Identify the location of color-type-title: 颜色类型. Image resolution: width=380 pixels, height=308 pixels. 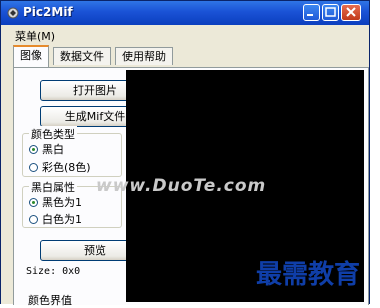
(53, 134).